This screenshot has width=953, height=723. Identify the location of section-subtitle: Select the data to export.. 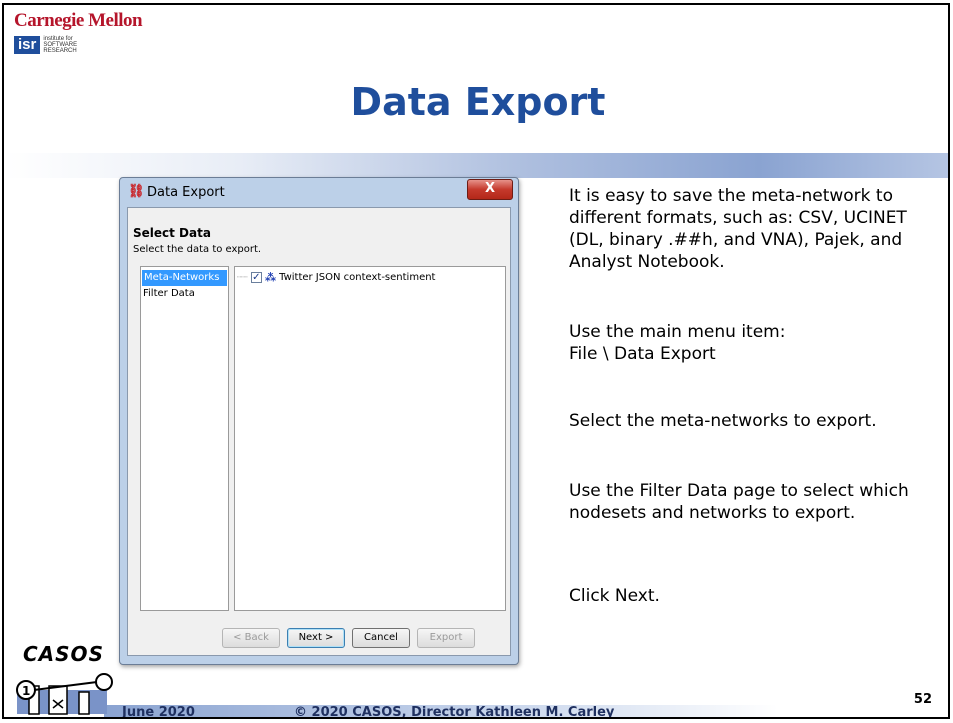
(197, 249).